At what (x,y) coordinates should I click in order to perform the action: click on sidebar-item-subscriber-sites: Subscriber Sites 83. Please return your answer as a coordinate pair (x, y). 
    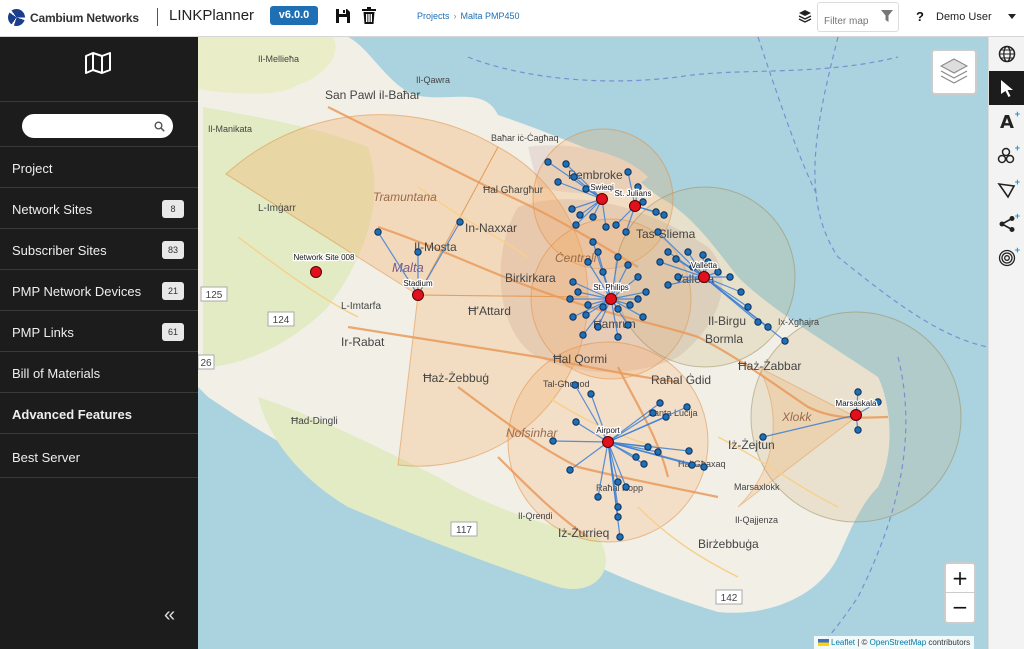
    Looking at the image, I should click on (99, 249).